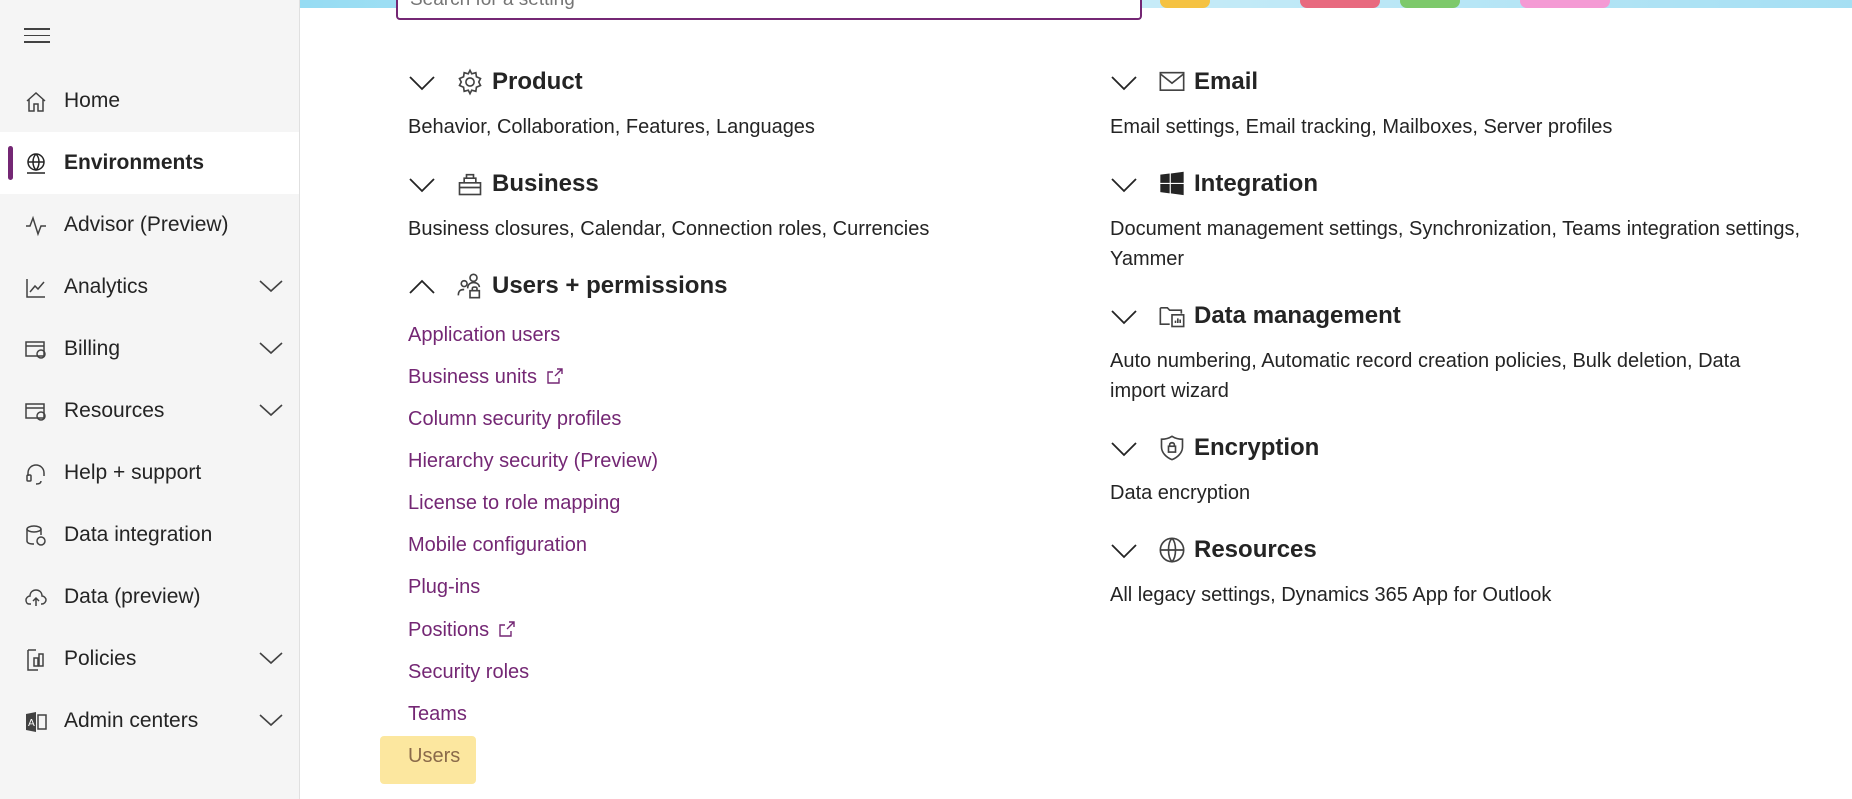 The height and width of the screenshot is (799, 1852). I want to click on shield-lock-icon, so click(1172, 448).